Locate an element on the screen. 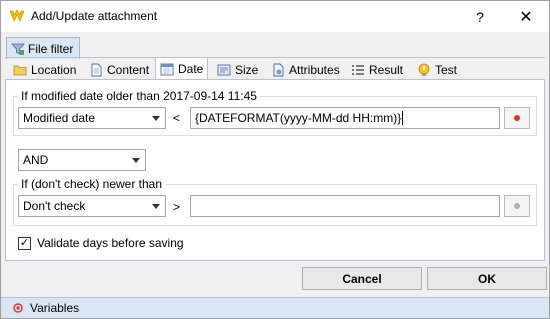 Image resolution: width=550 pixels, height=319 pixels. newer-than-value-input is located at coordinates (345, 206).